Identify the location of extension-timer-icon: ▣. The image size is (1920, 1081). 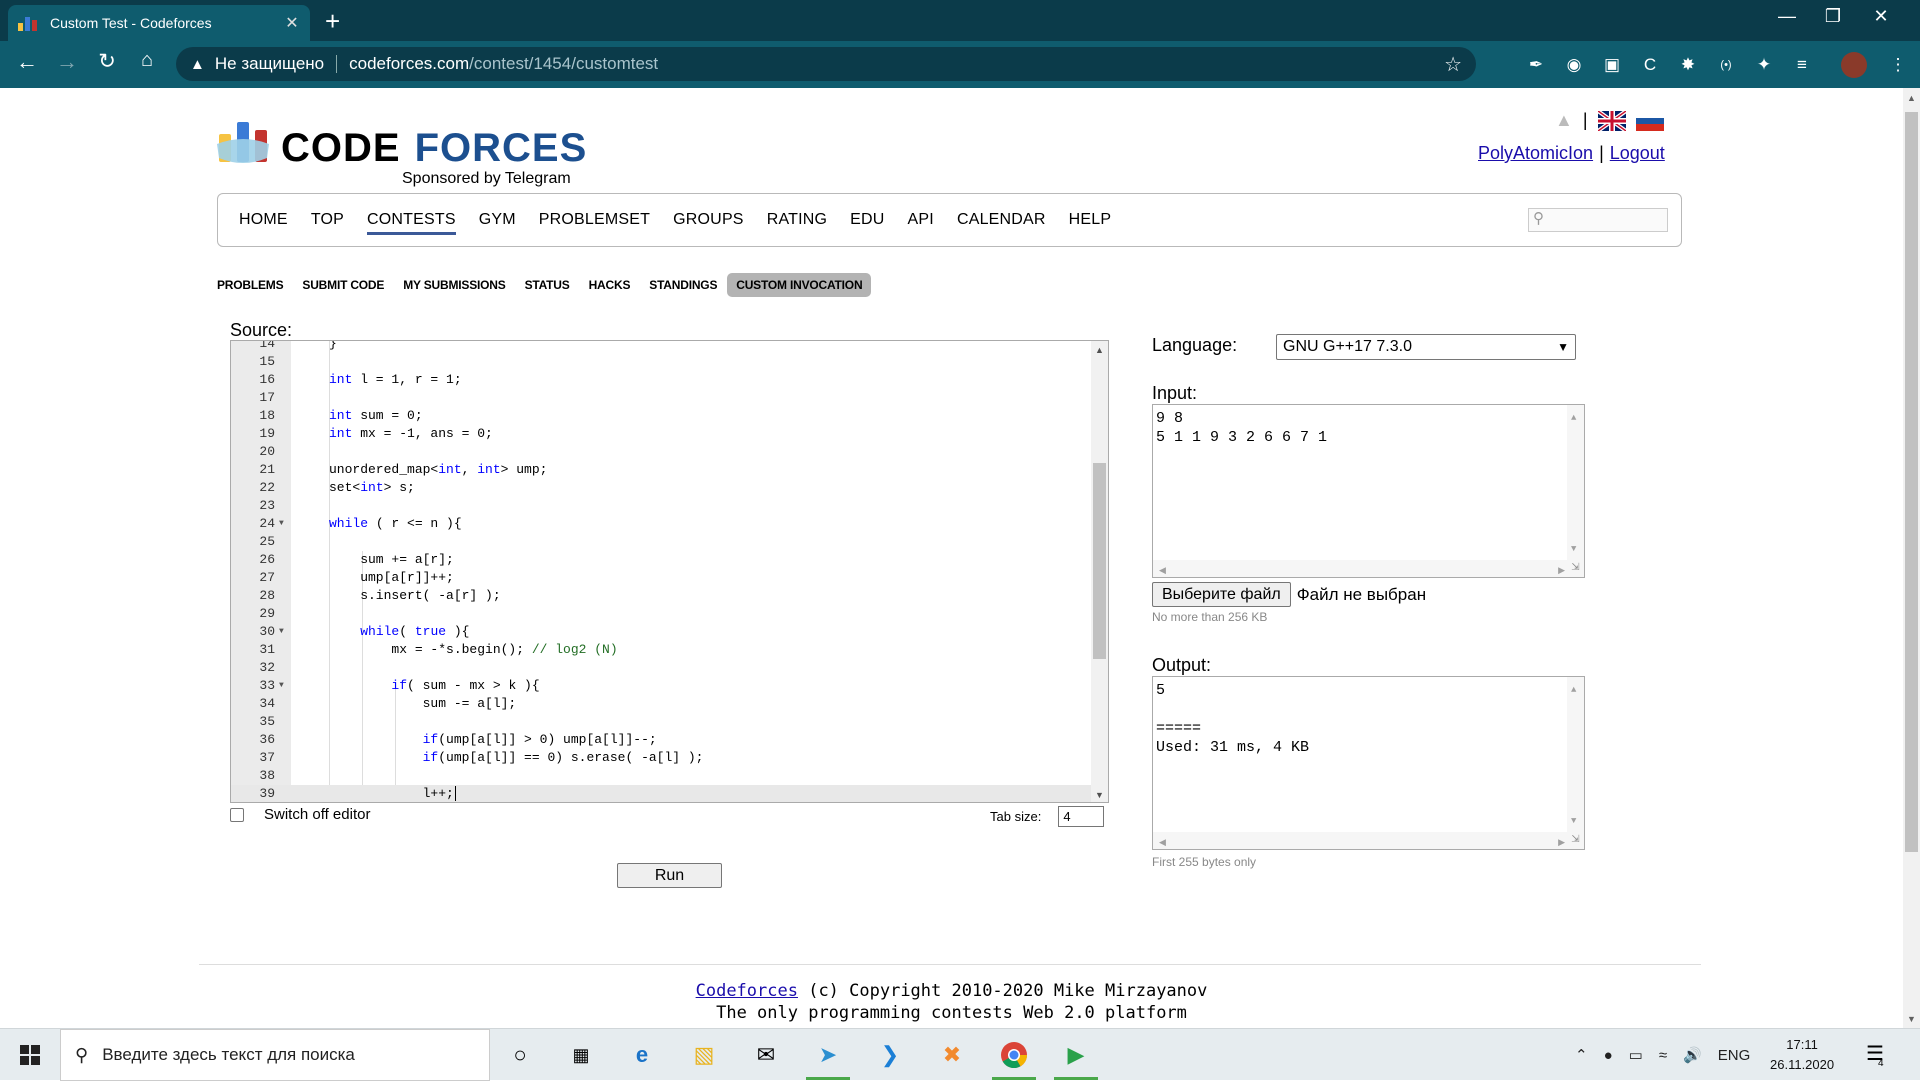
(1612, 65).